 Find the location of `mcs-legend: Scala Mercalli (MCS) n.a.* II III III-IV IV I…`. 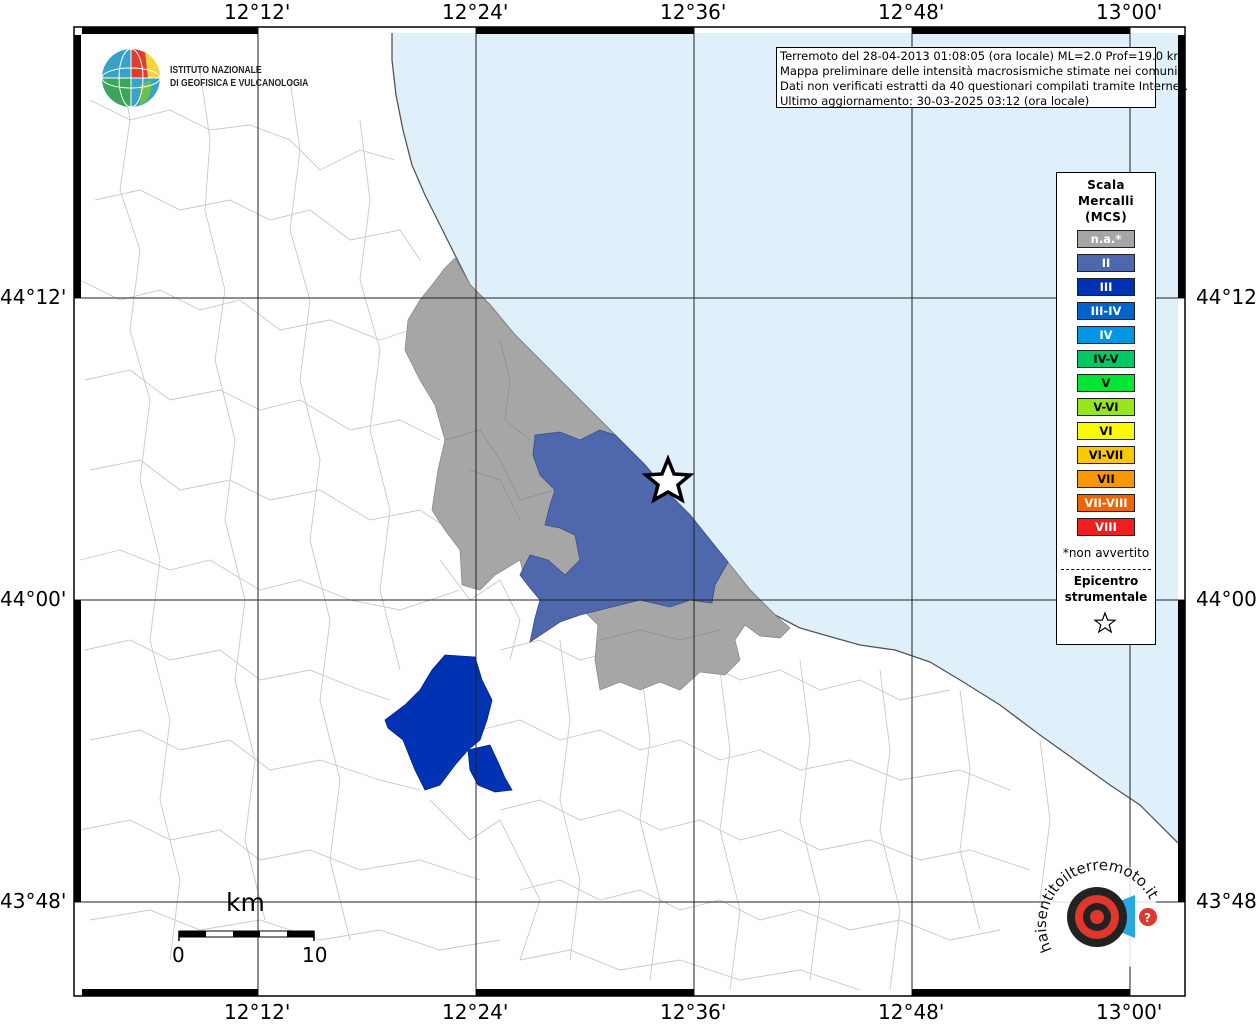

mcs-legend: Scala Mercalli (MCS) n.a.* II III III-IV IV I… is located at coordinates (1106, 408).